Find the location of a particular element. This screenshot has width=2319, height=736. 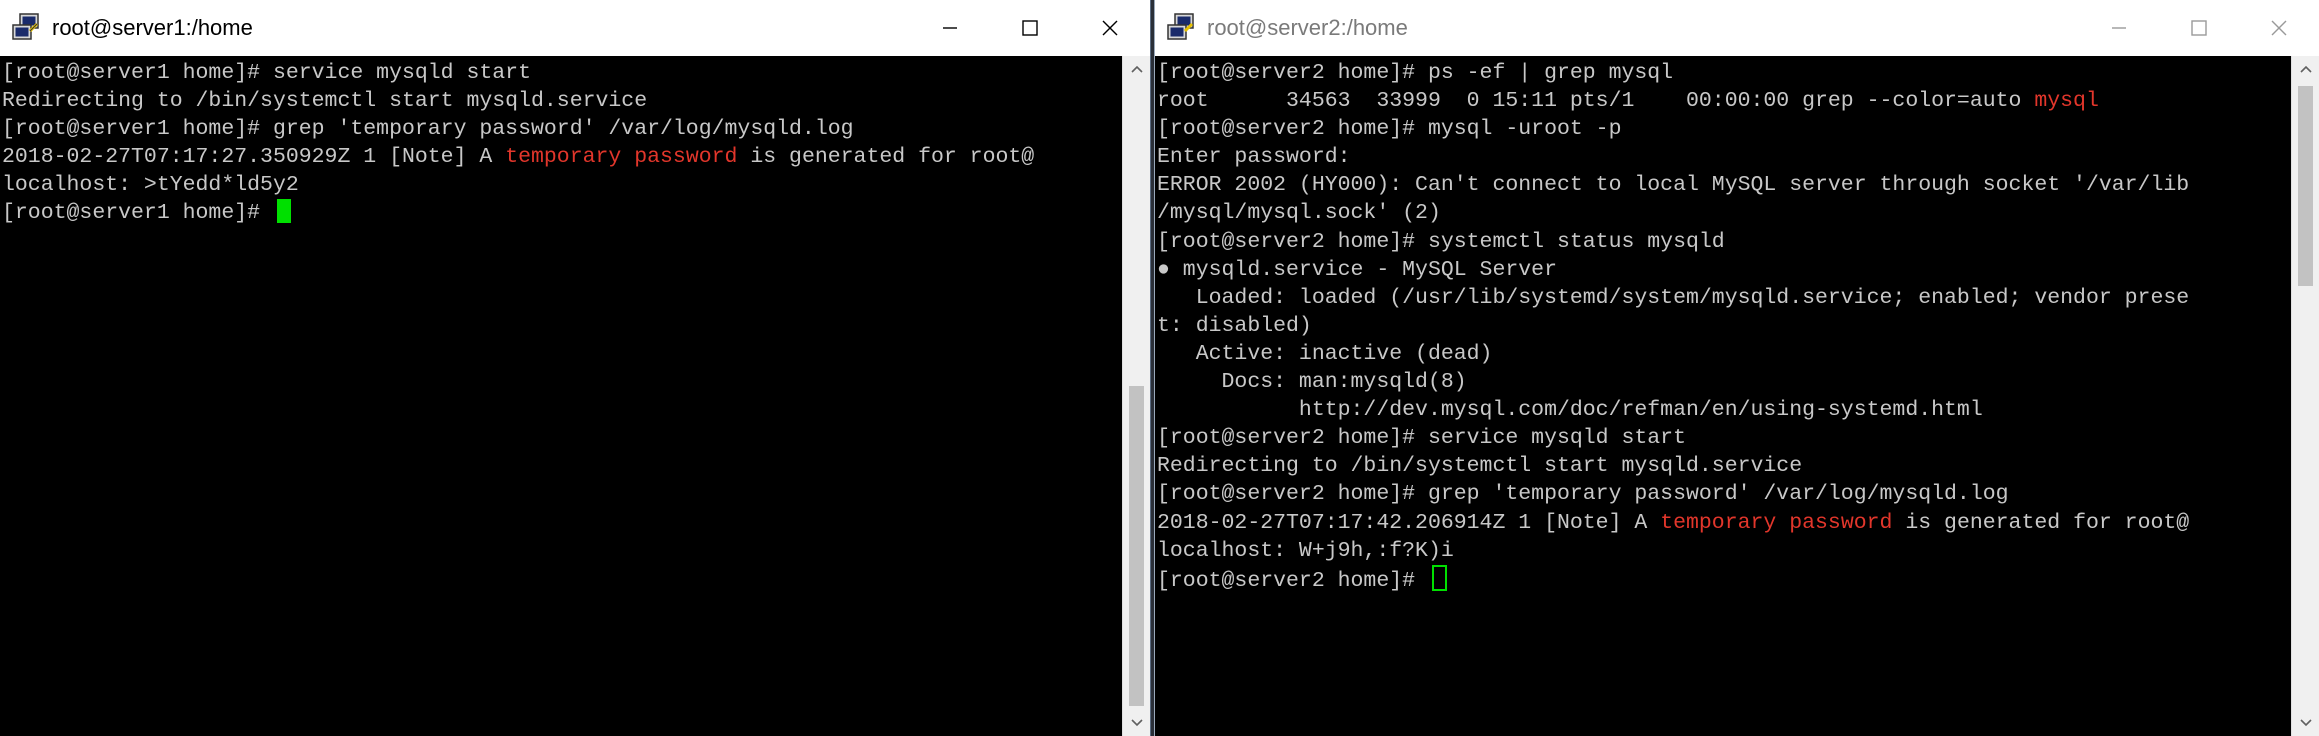

terminal-line: Enter password: is located at coordinates (1723, 157).